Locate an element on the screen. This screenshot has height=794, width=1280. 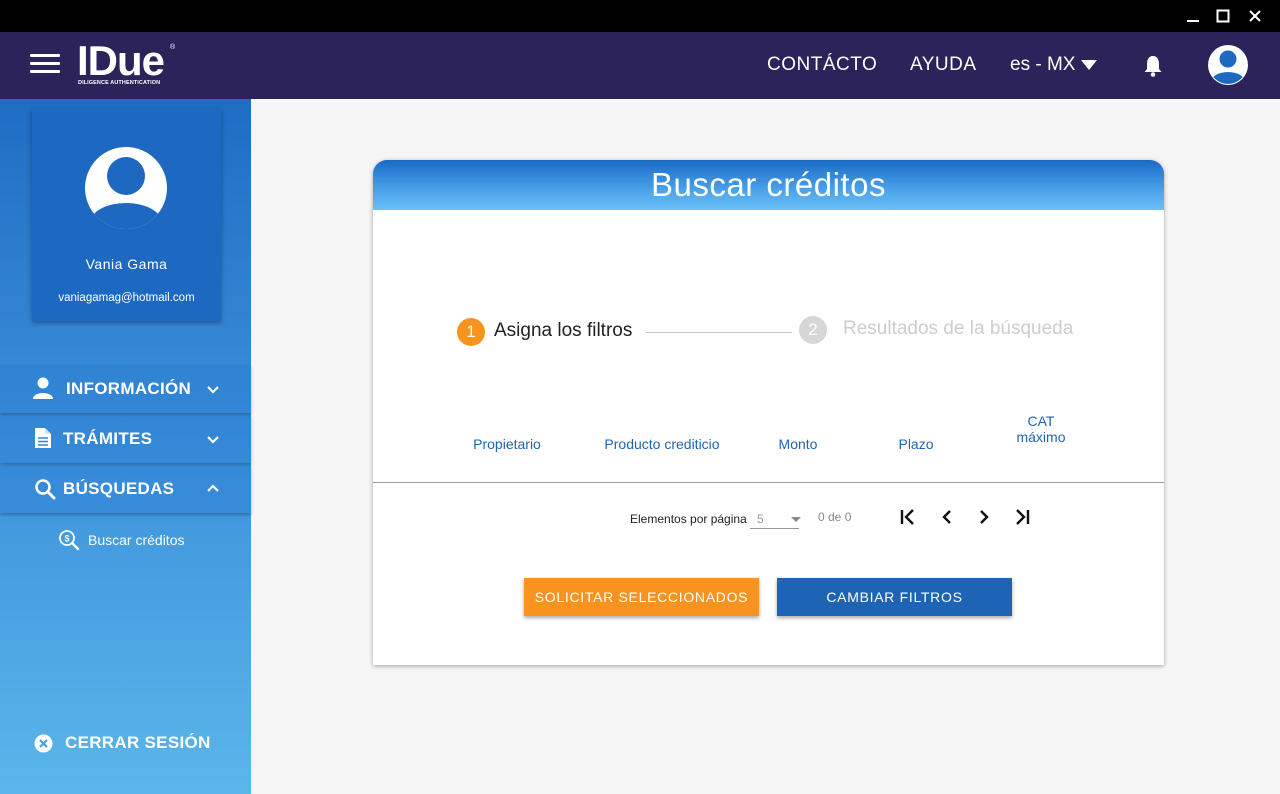
language-selector: es - MX is located at coordinates (1054, 65).